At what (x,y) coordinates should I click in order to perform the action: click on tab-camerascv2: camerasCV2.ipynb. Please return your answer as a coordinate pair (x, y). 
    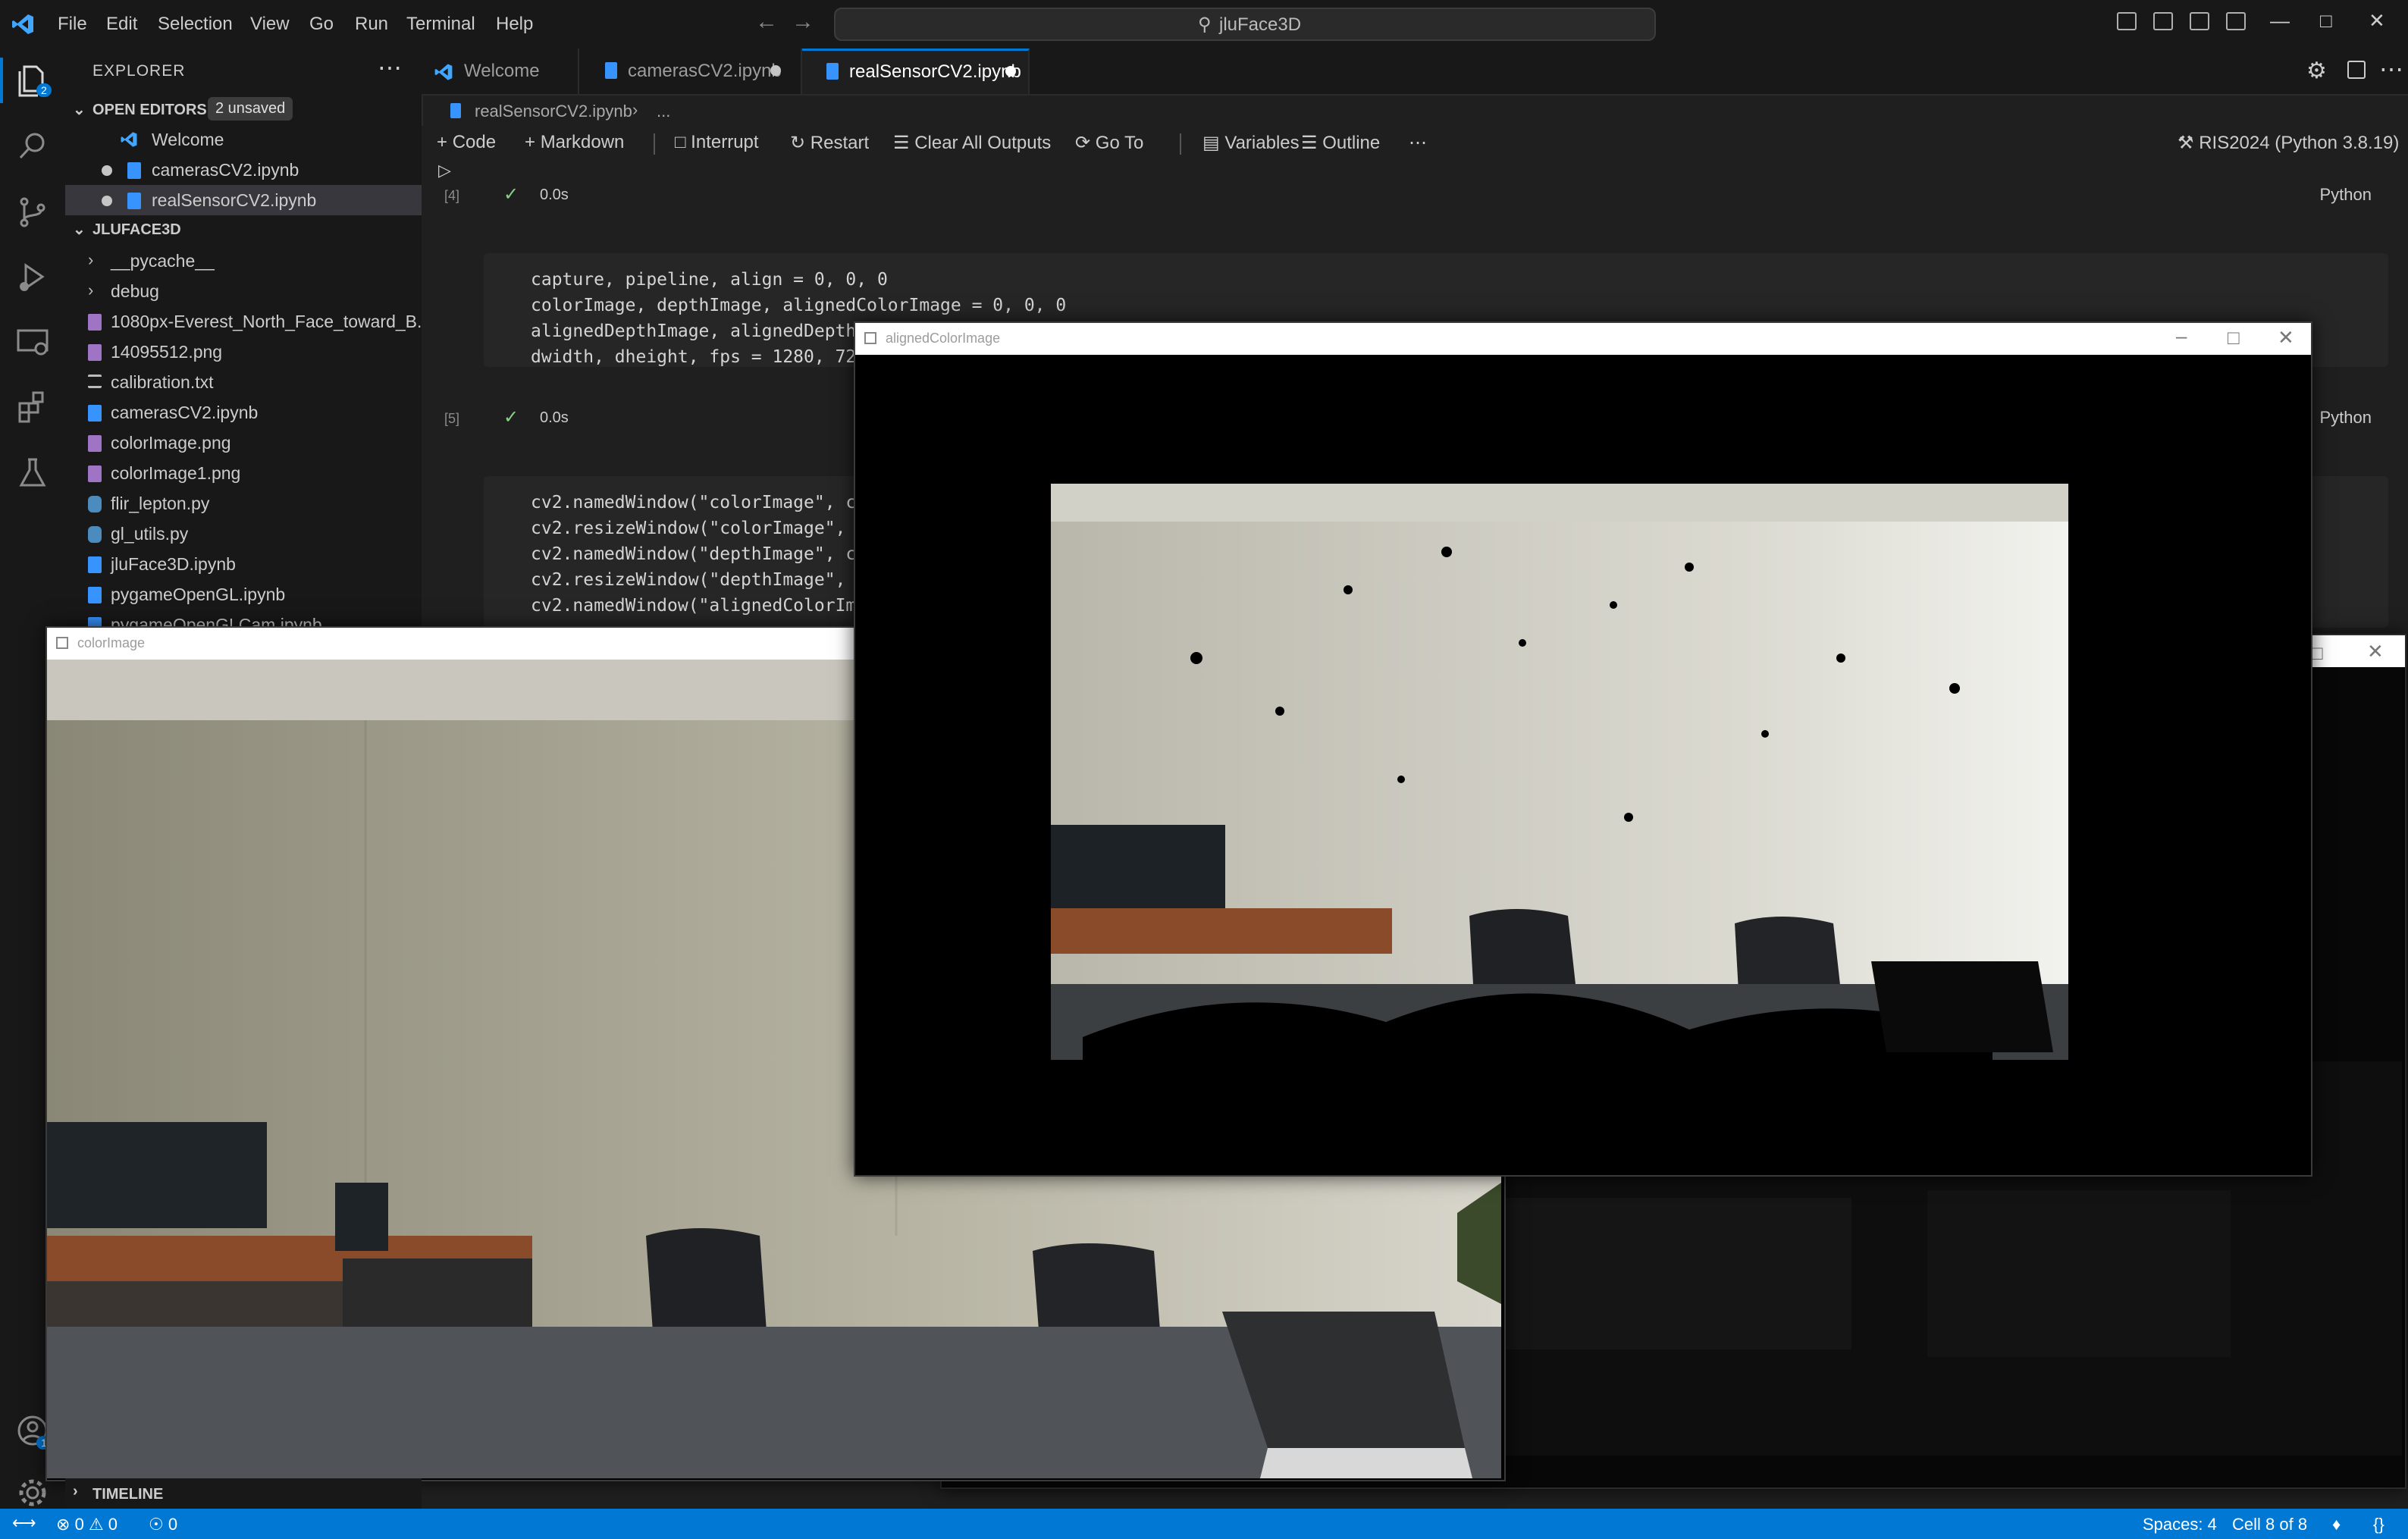
    Looking at the image, I should click on (690, 71).